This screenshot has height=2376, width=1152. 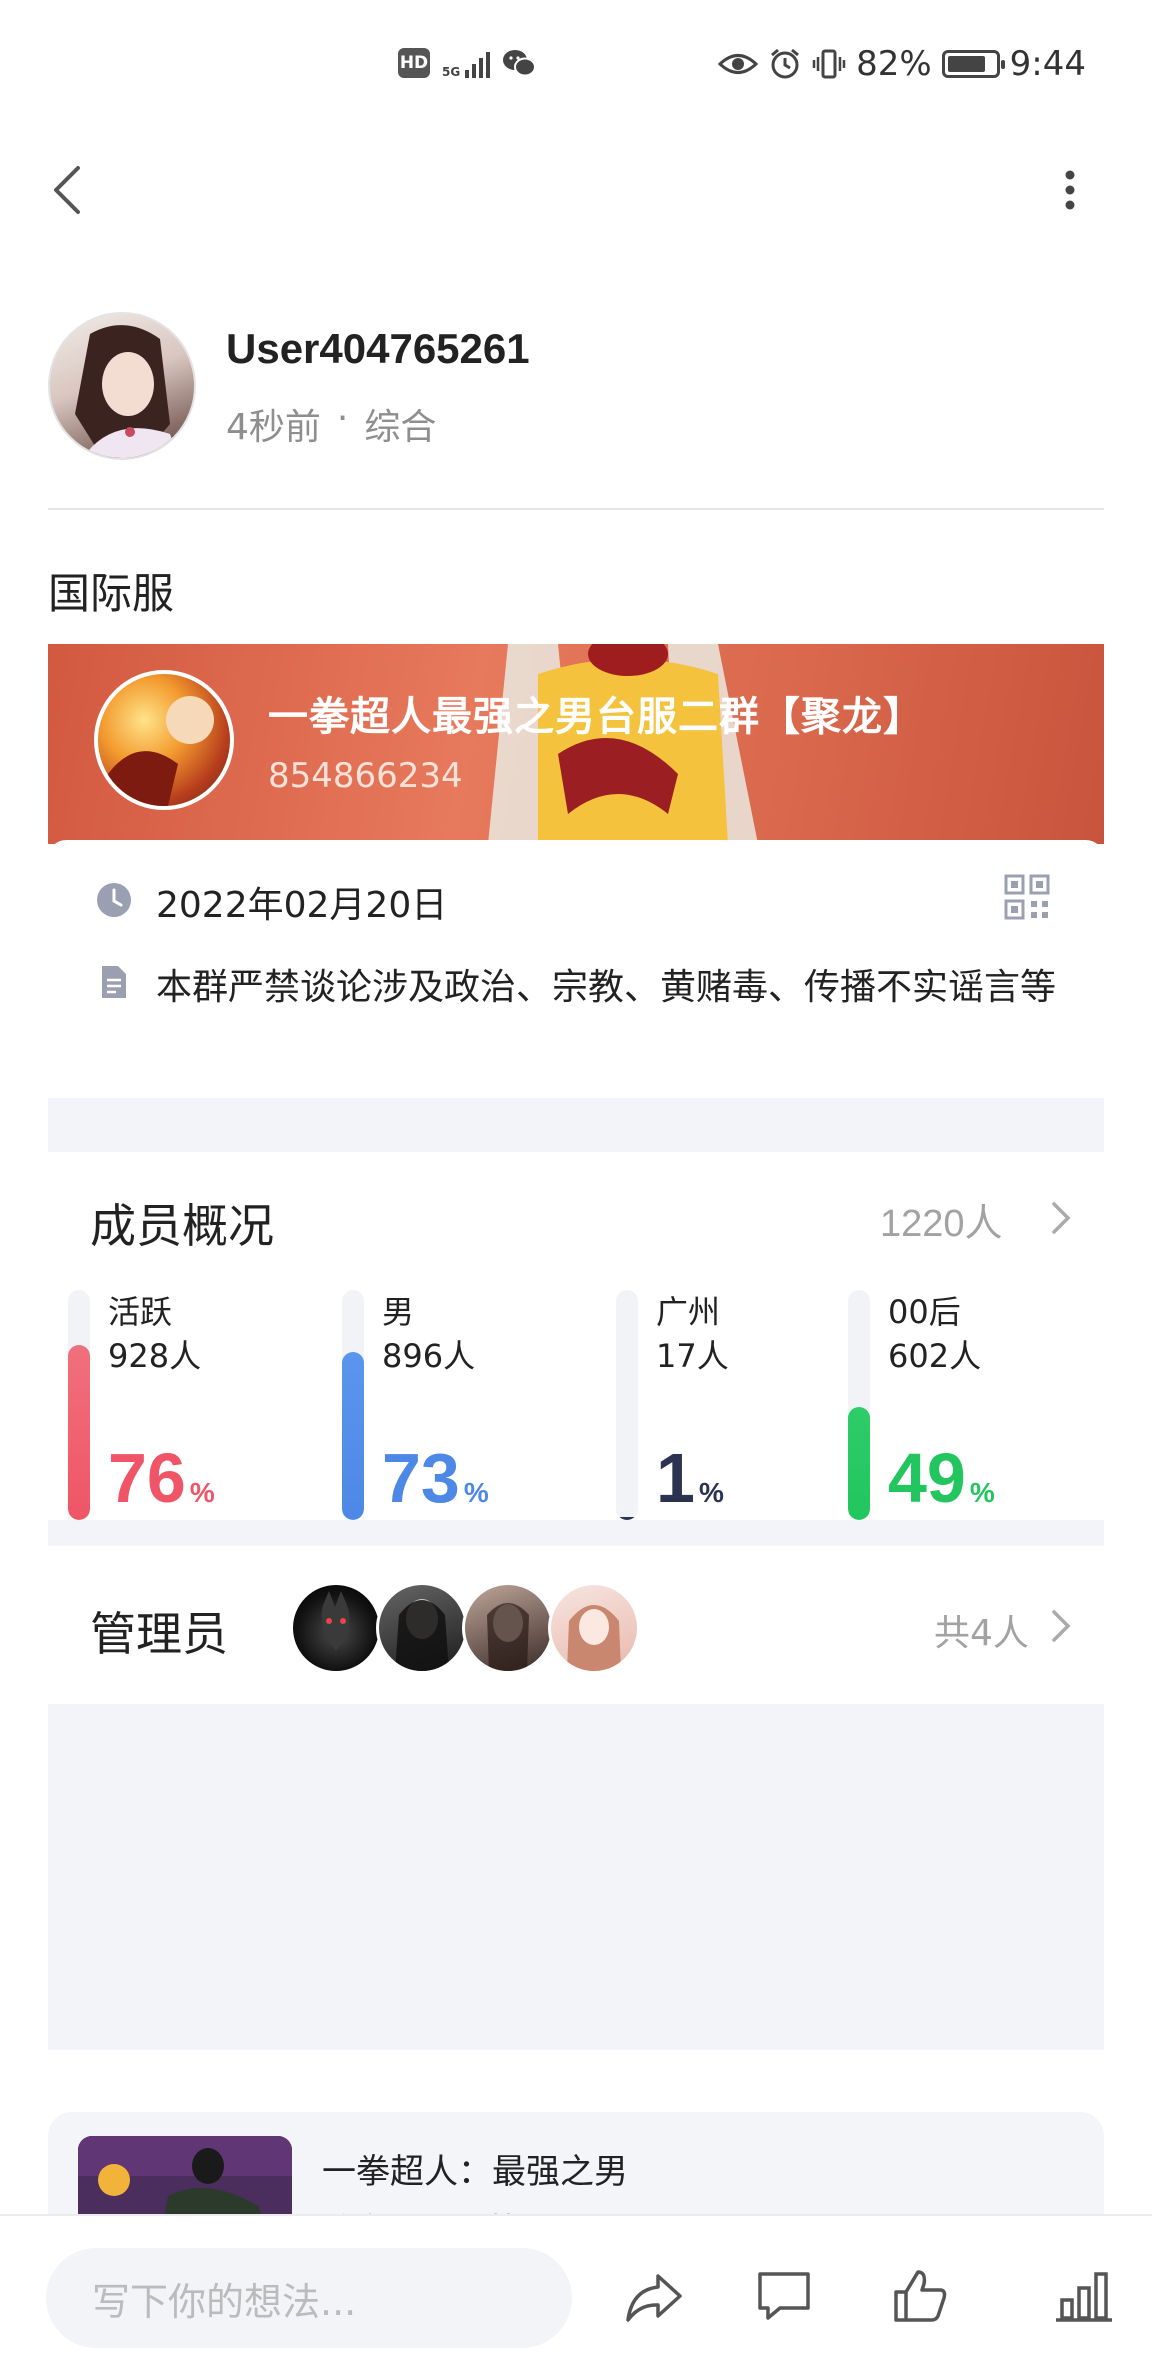 I want to click on group-avatar-image, so click(x=161, y=751).